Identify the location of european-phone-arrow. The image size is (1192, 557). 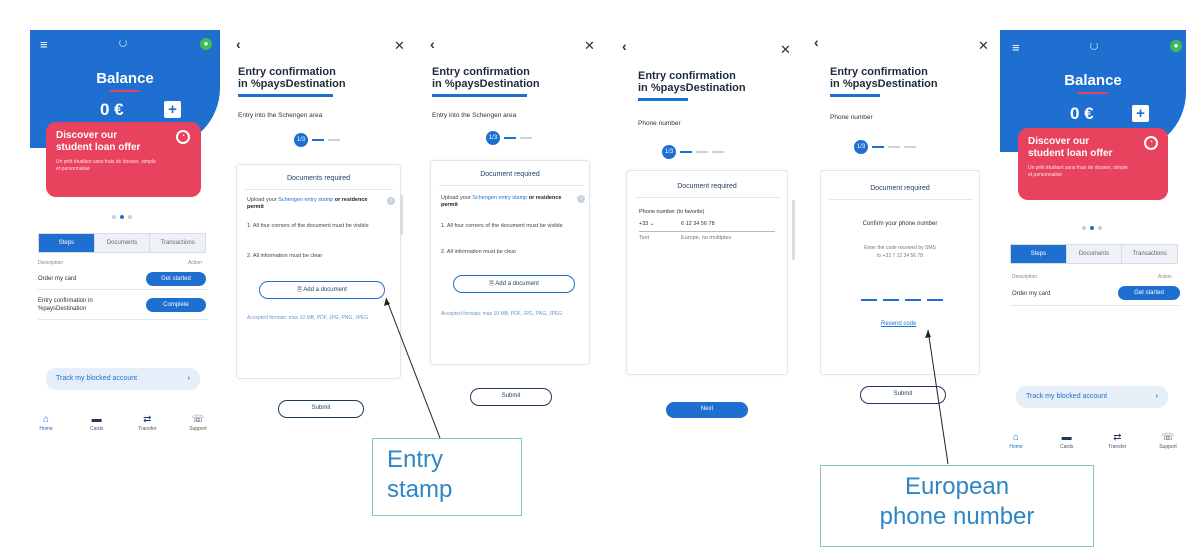
(938, 397).